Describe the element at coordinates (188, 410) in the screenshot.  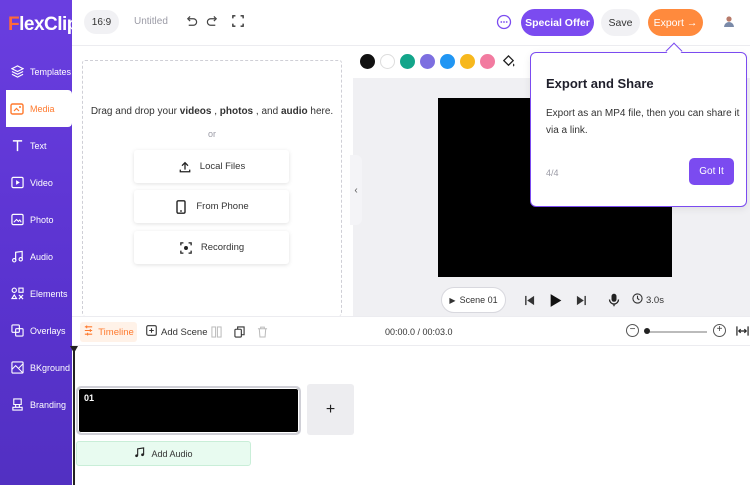
I see `scene-clip: 01` at that location.